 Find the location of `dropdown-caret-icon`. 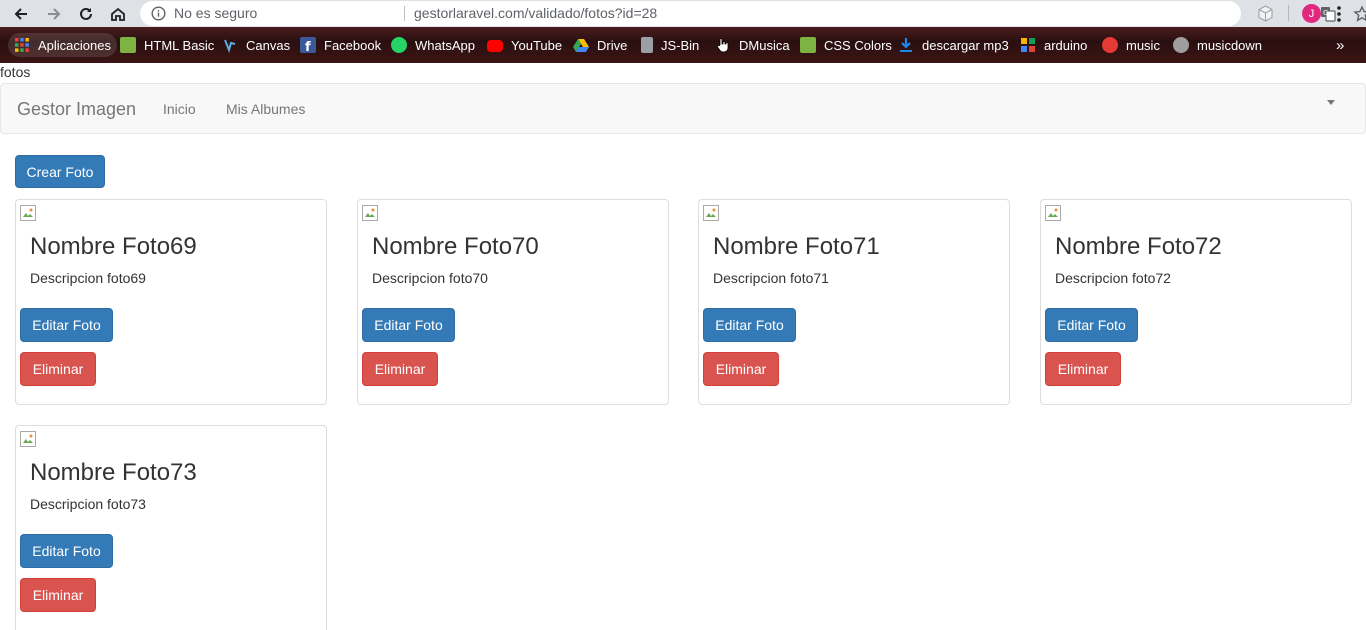

dropdown-caret-icon is located at coordinates (1331, 102).